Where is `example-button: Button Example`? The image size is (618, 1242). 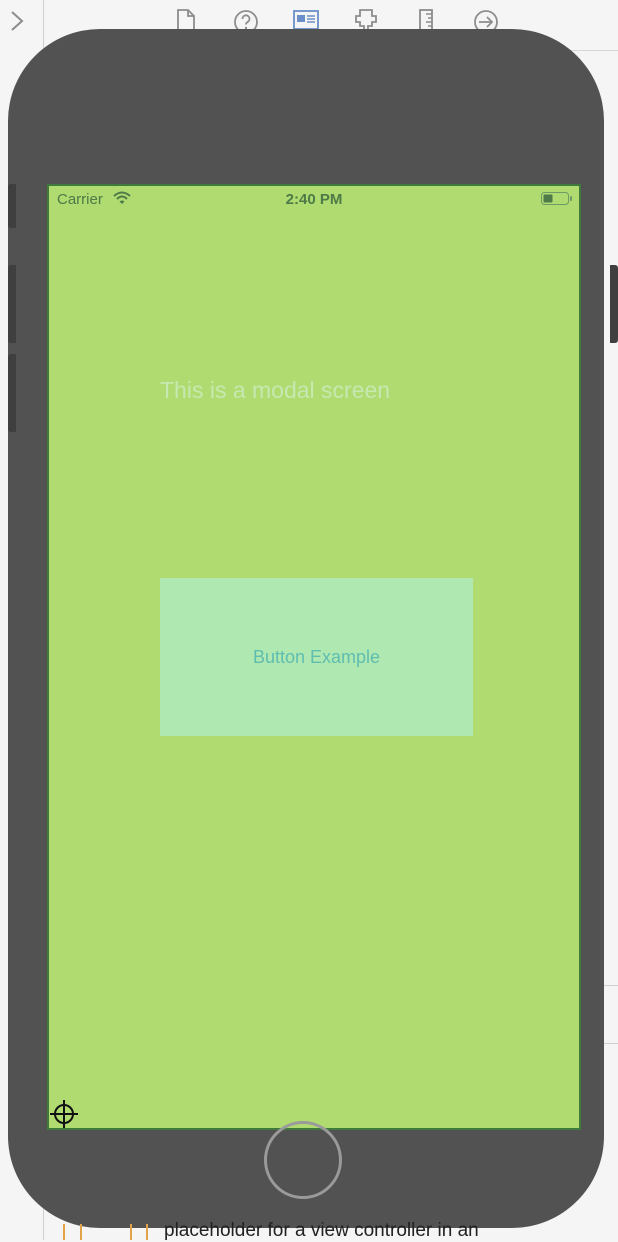
example-button: Button Example is located at coordinates (316, 657).